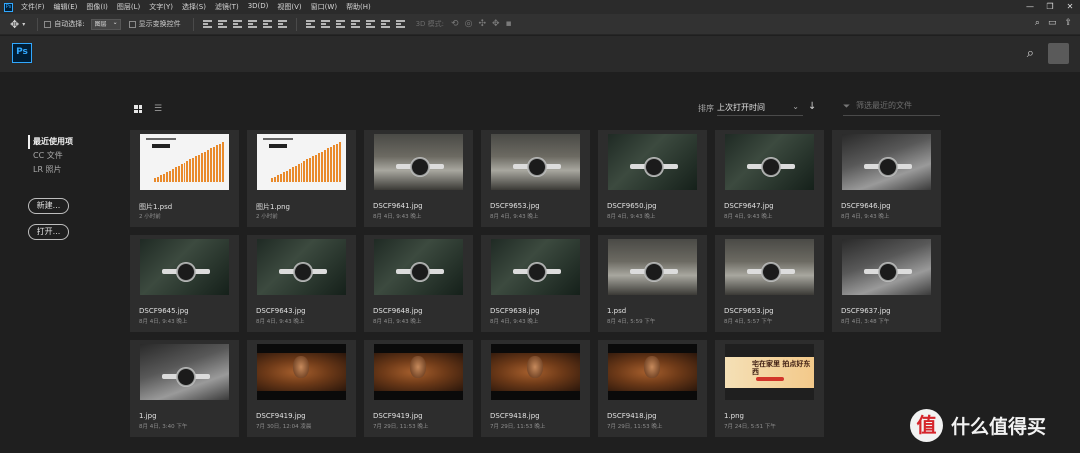 This screenshot has width=1080, height=453. What do you see at coordinates (38, 24) in the screenshot?
I see `divider` at bounding box center [38, 24].